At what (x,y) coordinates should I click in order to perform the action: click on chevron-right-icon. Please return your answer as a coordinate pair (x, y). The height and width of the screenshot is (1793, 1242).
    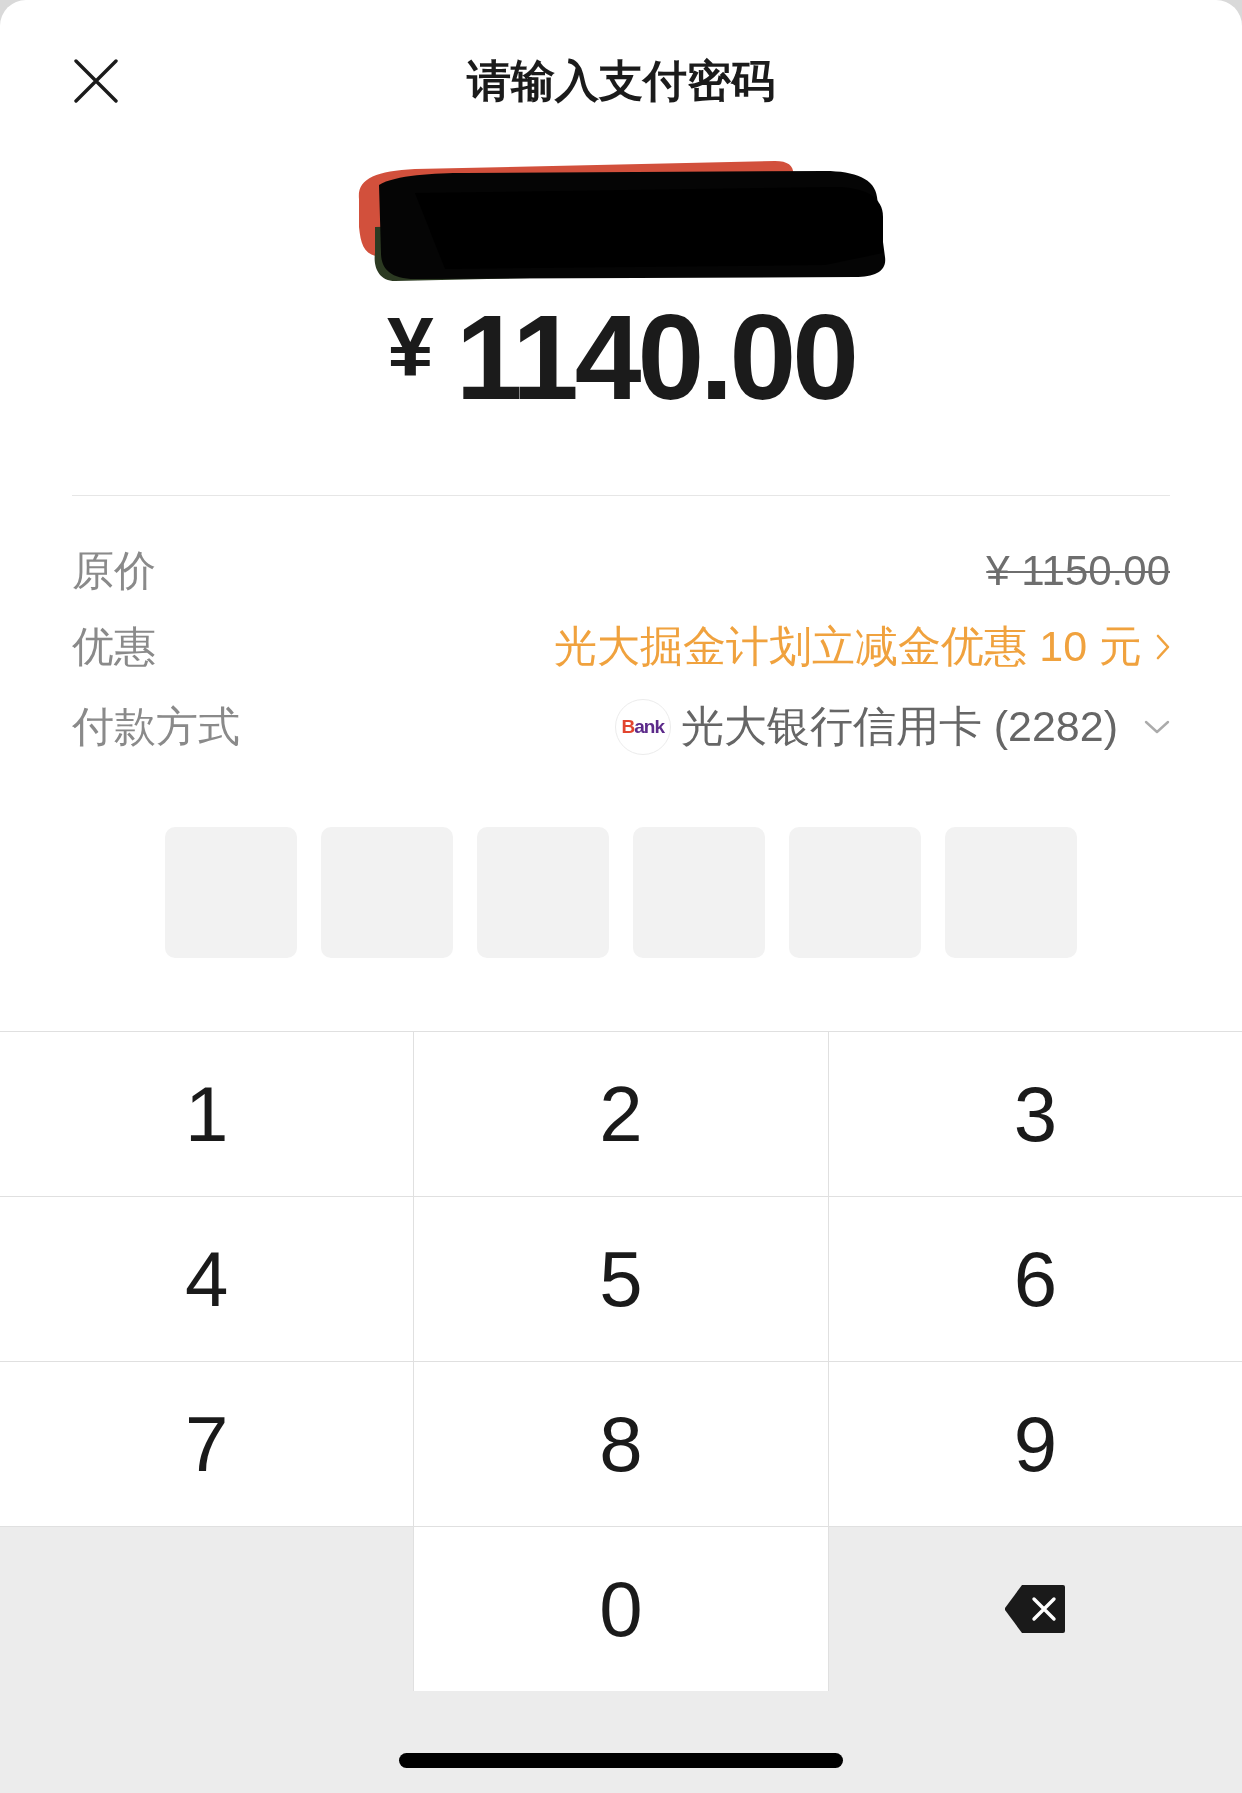
    Looking at the image, I should click on (1163, 647).